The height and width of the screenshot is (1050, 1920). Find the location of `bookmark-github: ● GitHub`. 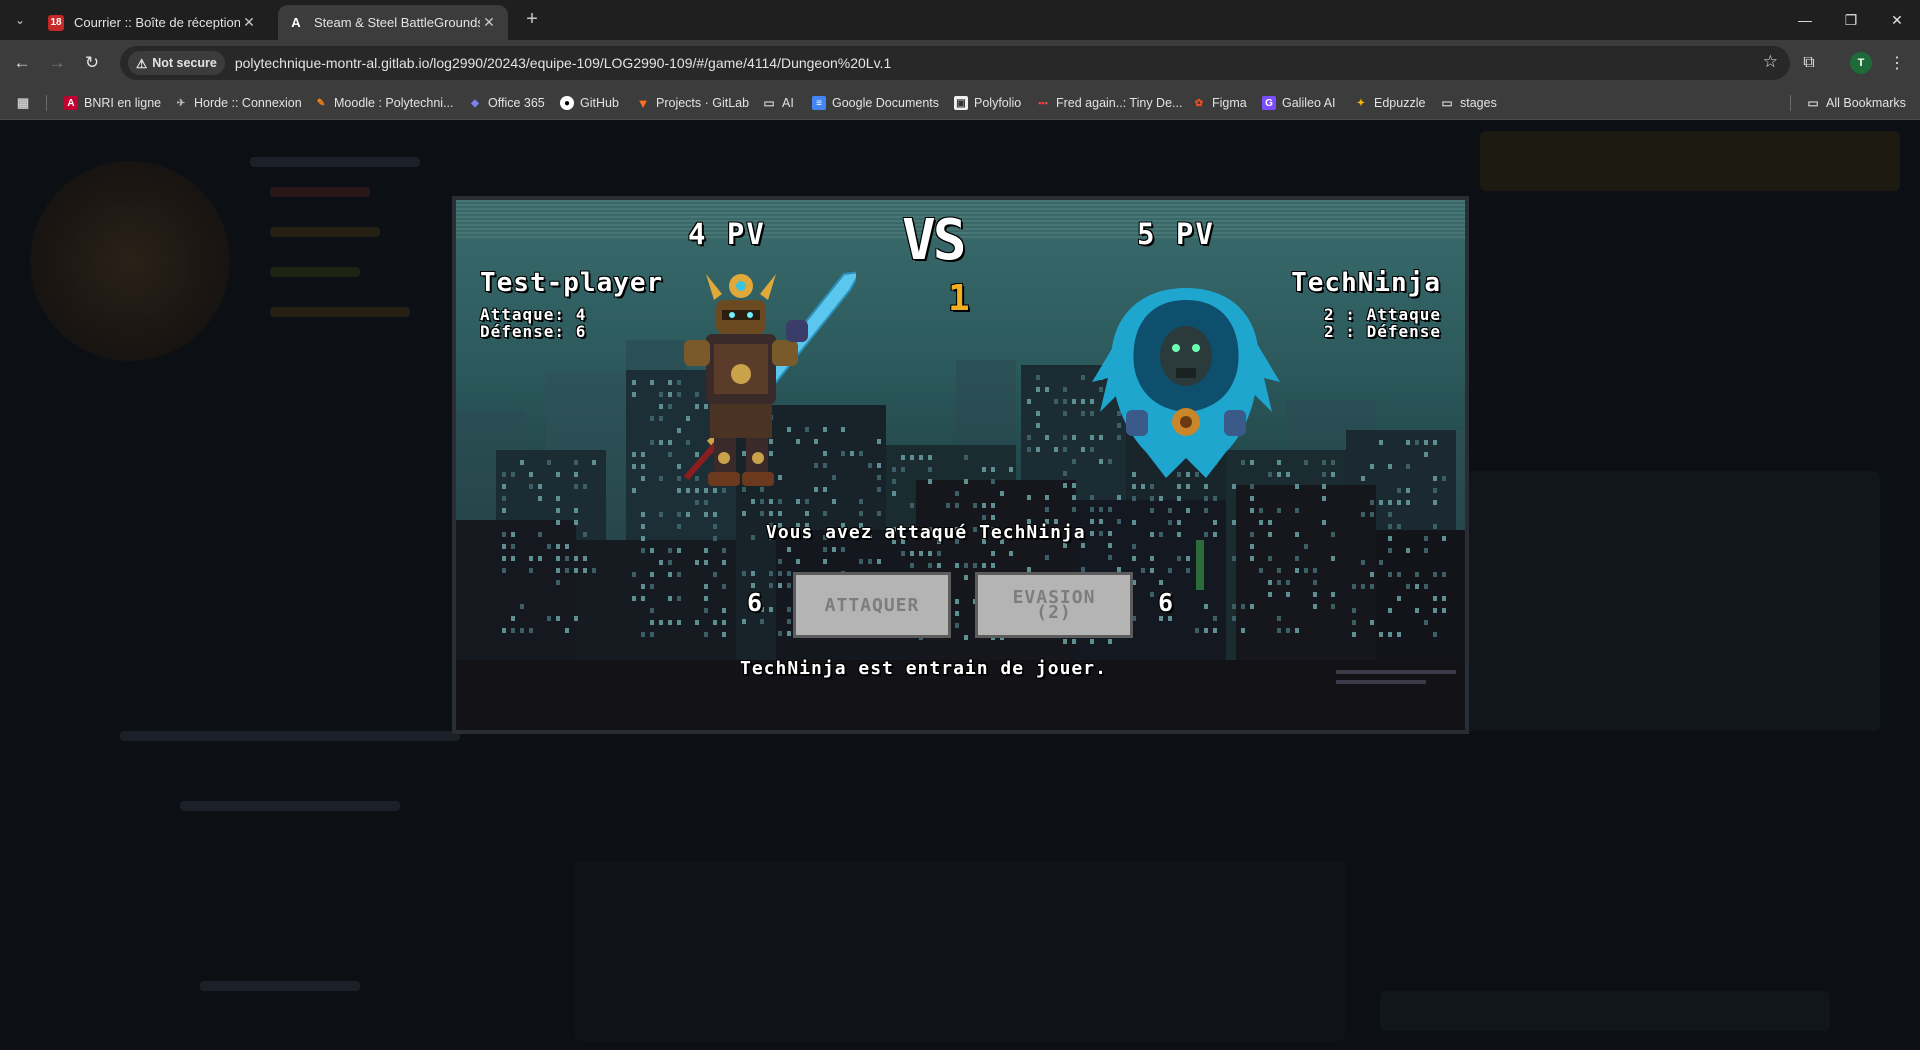

bookmark-github: ● GitHub is located at coordinates (589, 103).